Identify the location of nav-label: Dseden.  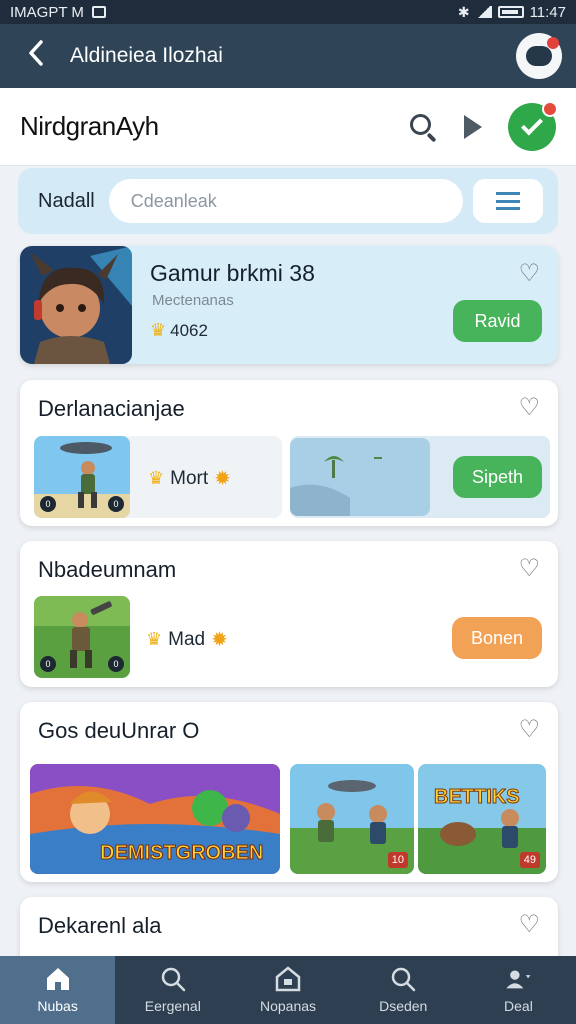
(403, 1006).